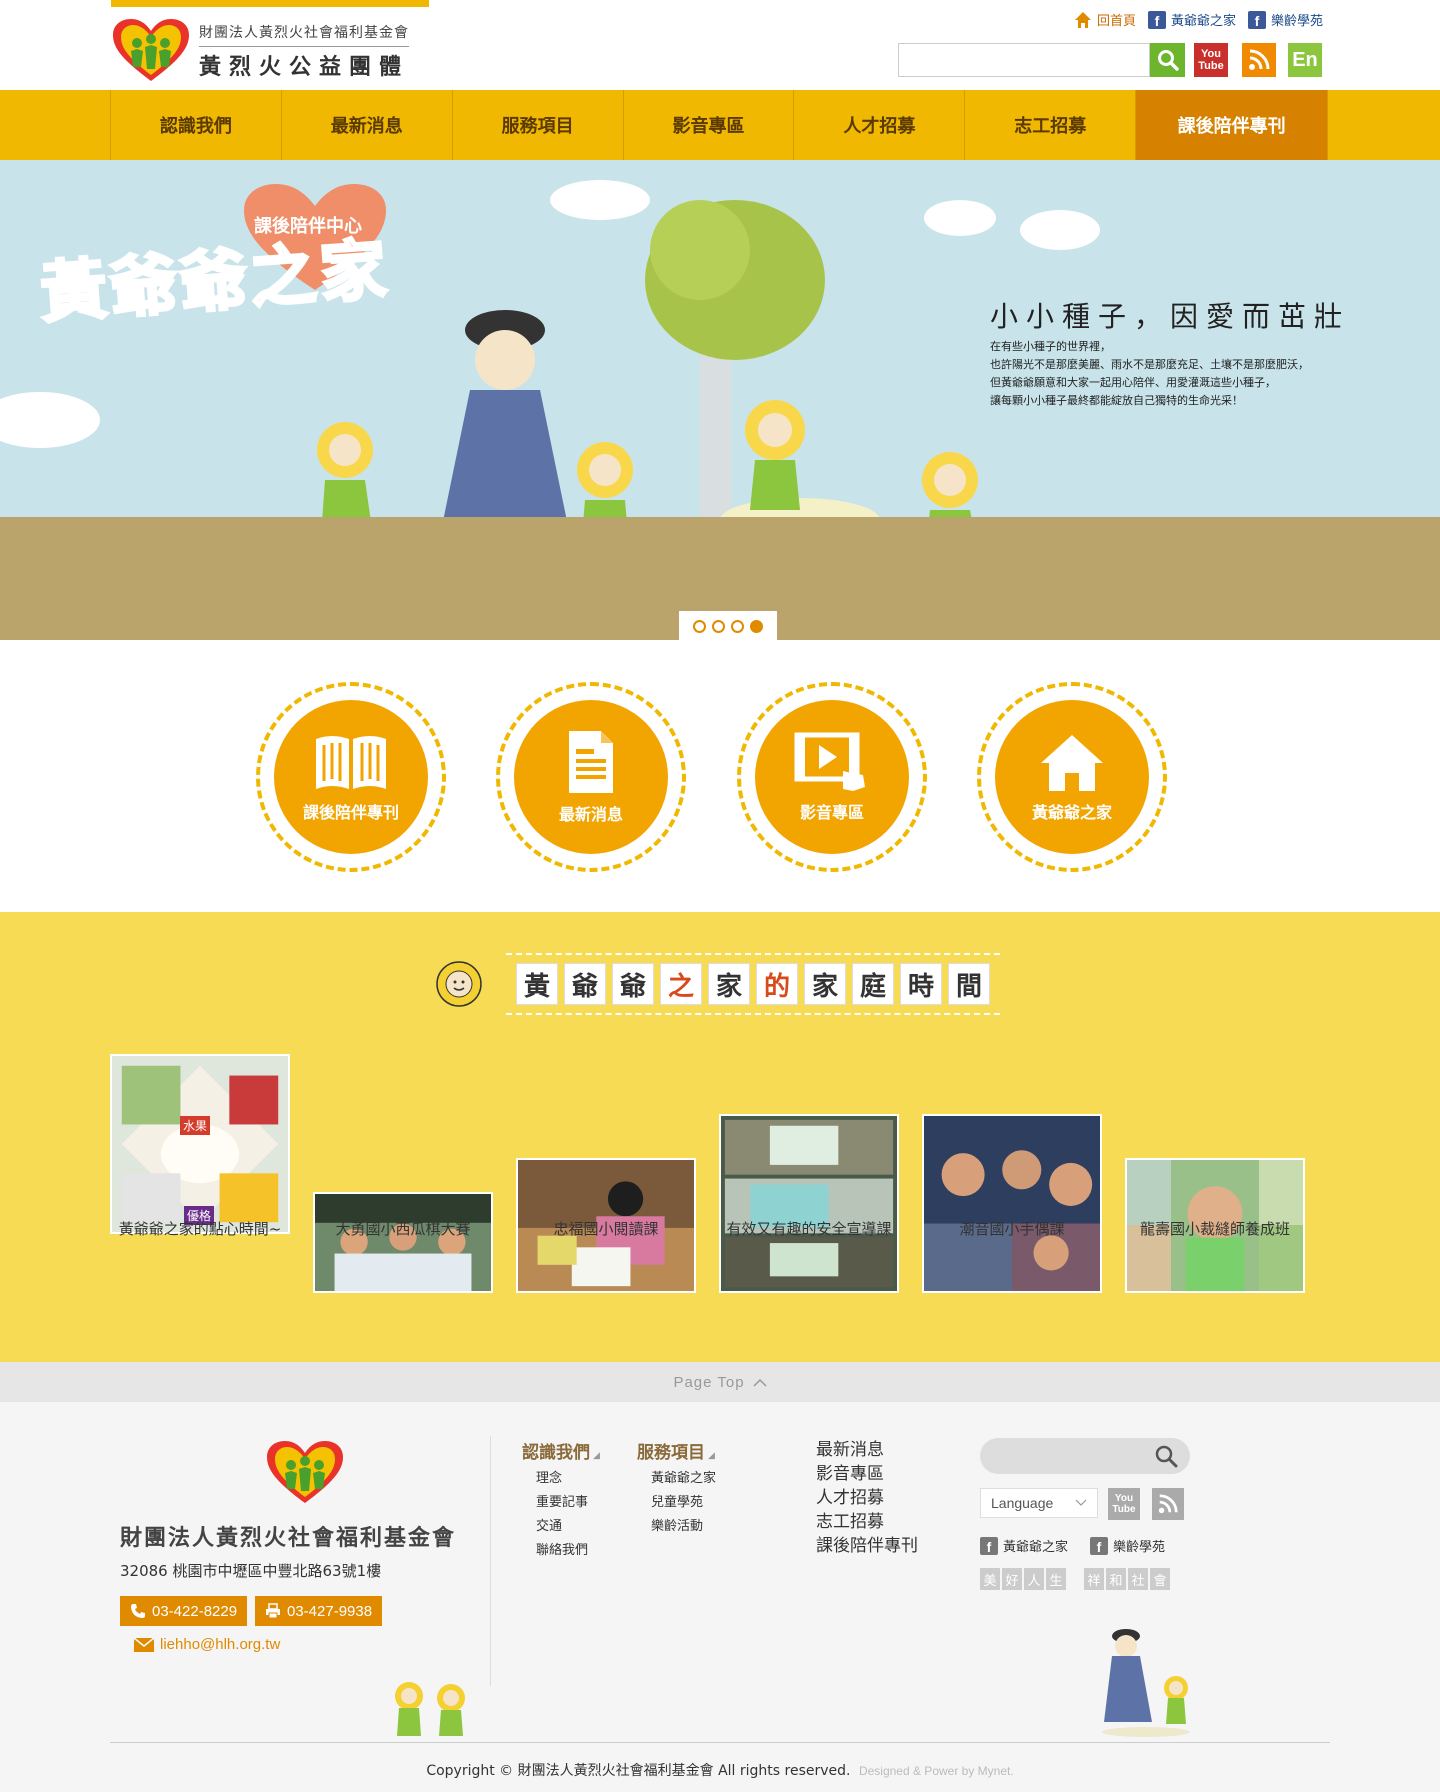  I want to click on footer-youtube-button: You Tube, so click(1124, 1504).